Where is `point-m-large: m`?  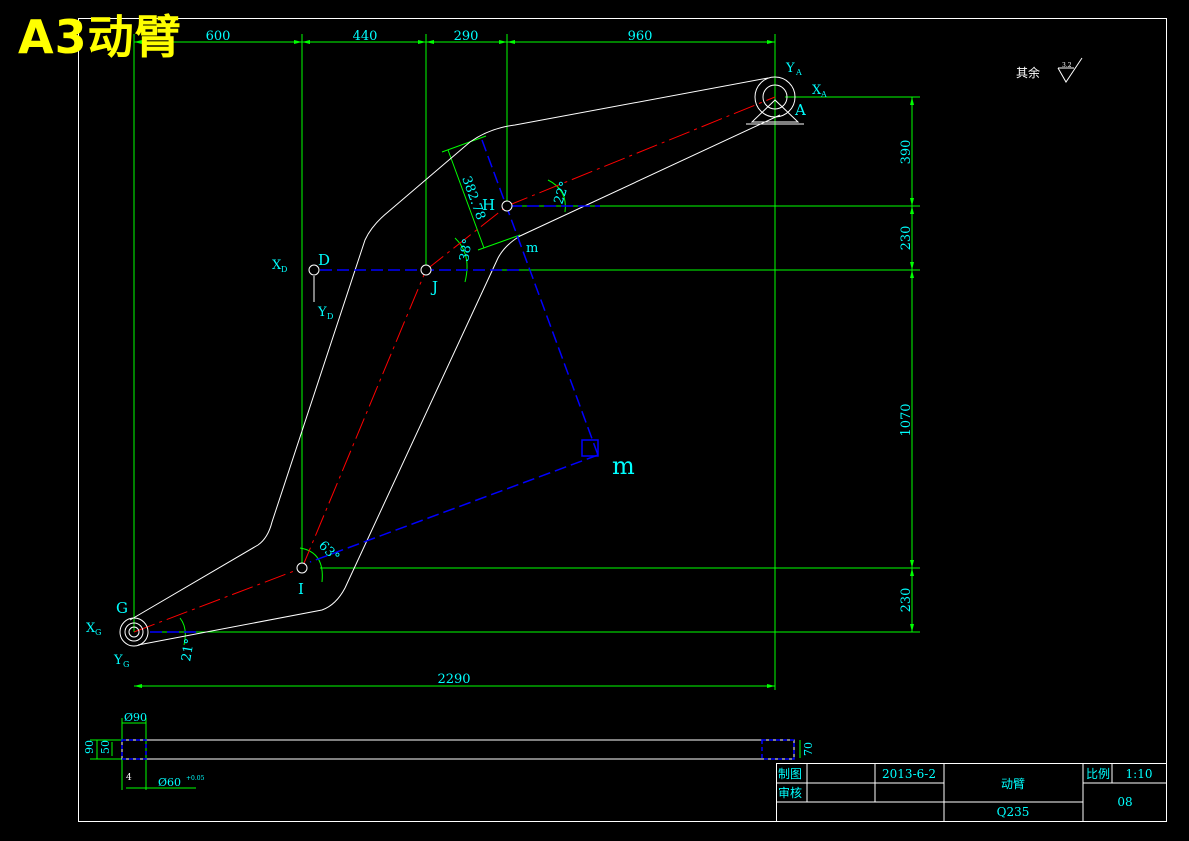 point-m-large: m is located at coordinates (623, 466).